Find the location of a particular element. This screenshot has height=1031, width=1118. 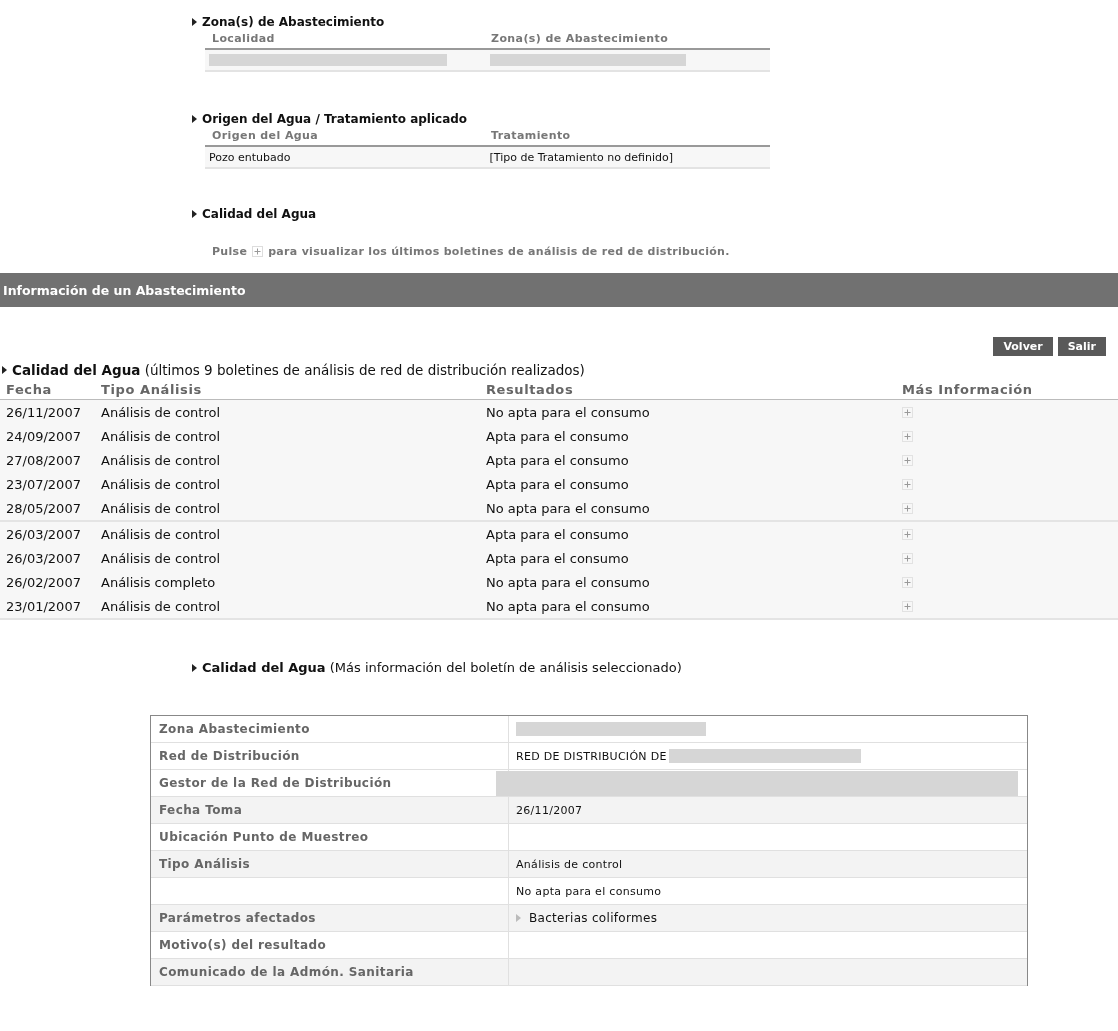

column-header: Localidad is located at coordinates (244, 38).